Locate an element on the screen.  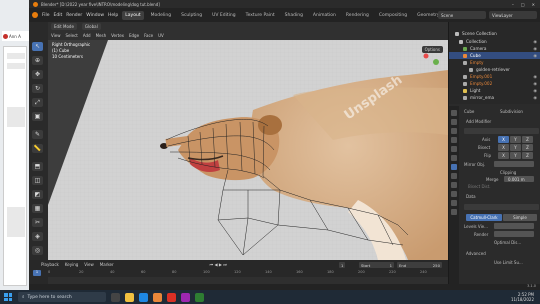
menu-render: Render is located at coordinates (74, 15).